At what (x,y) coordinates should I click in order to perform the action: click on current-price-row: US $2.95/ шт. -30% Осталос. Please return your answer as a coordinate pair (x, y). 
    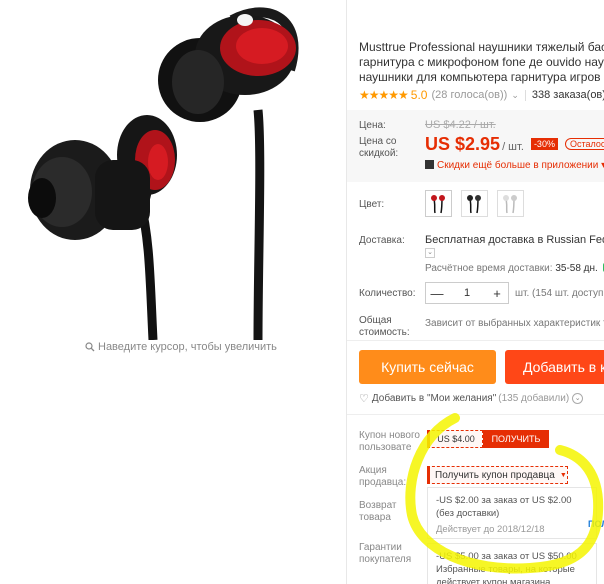
    Looking at the image, I should click on (514, 144).